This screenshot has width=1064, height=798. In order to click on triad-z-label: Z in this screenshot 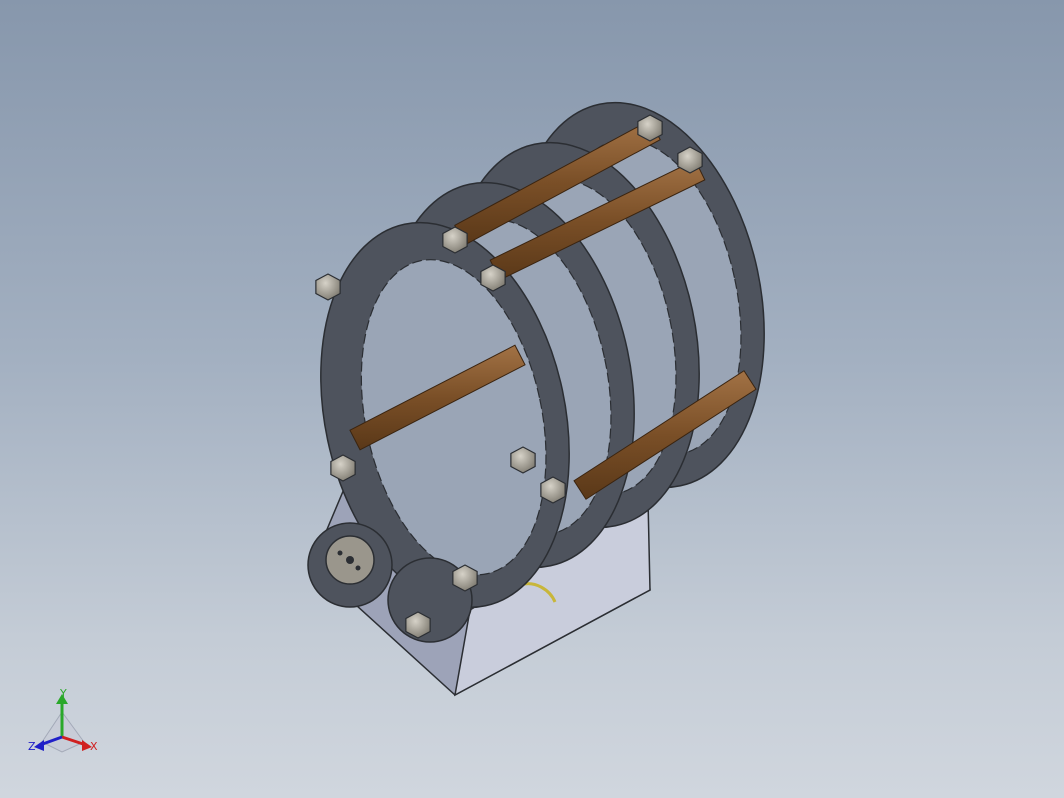, I will do `click(32, 746)`.